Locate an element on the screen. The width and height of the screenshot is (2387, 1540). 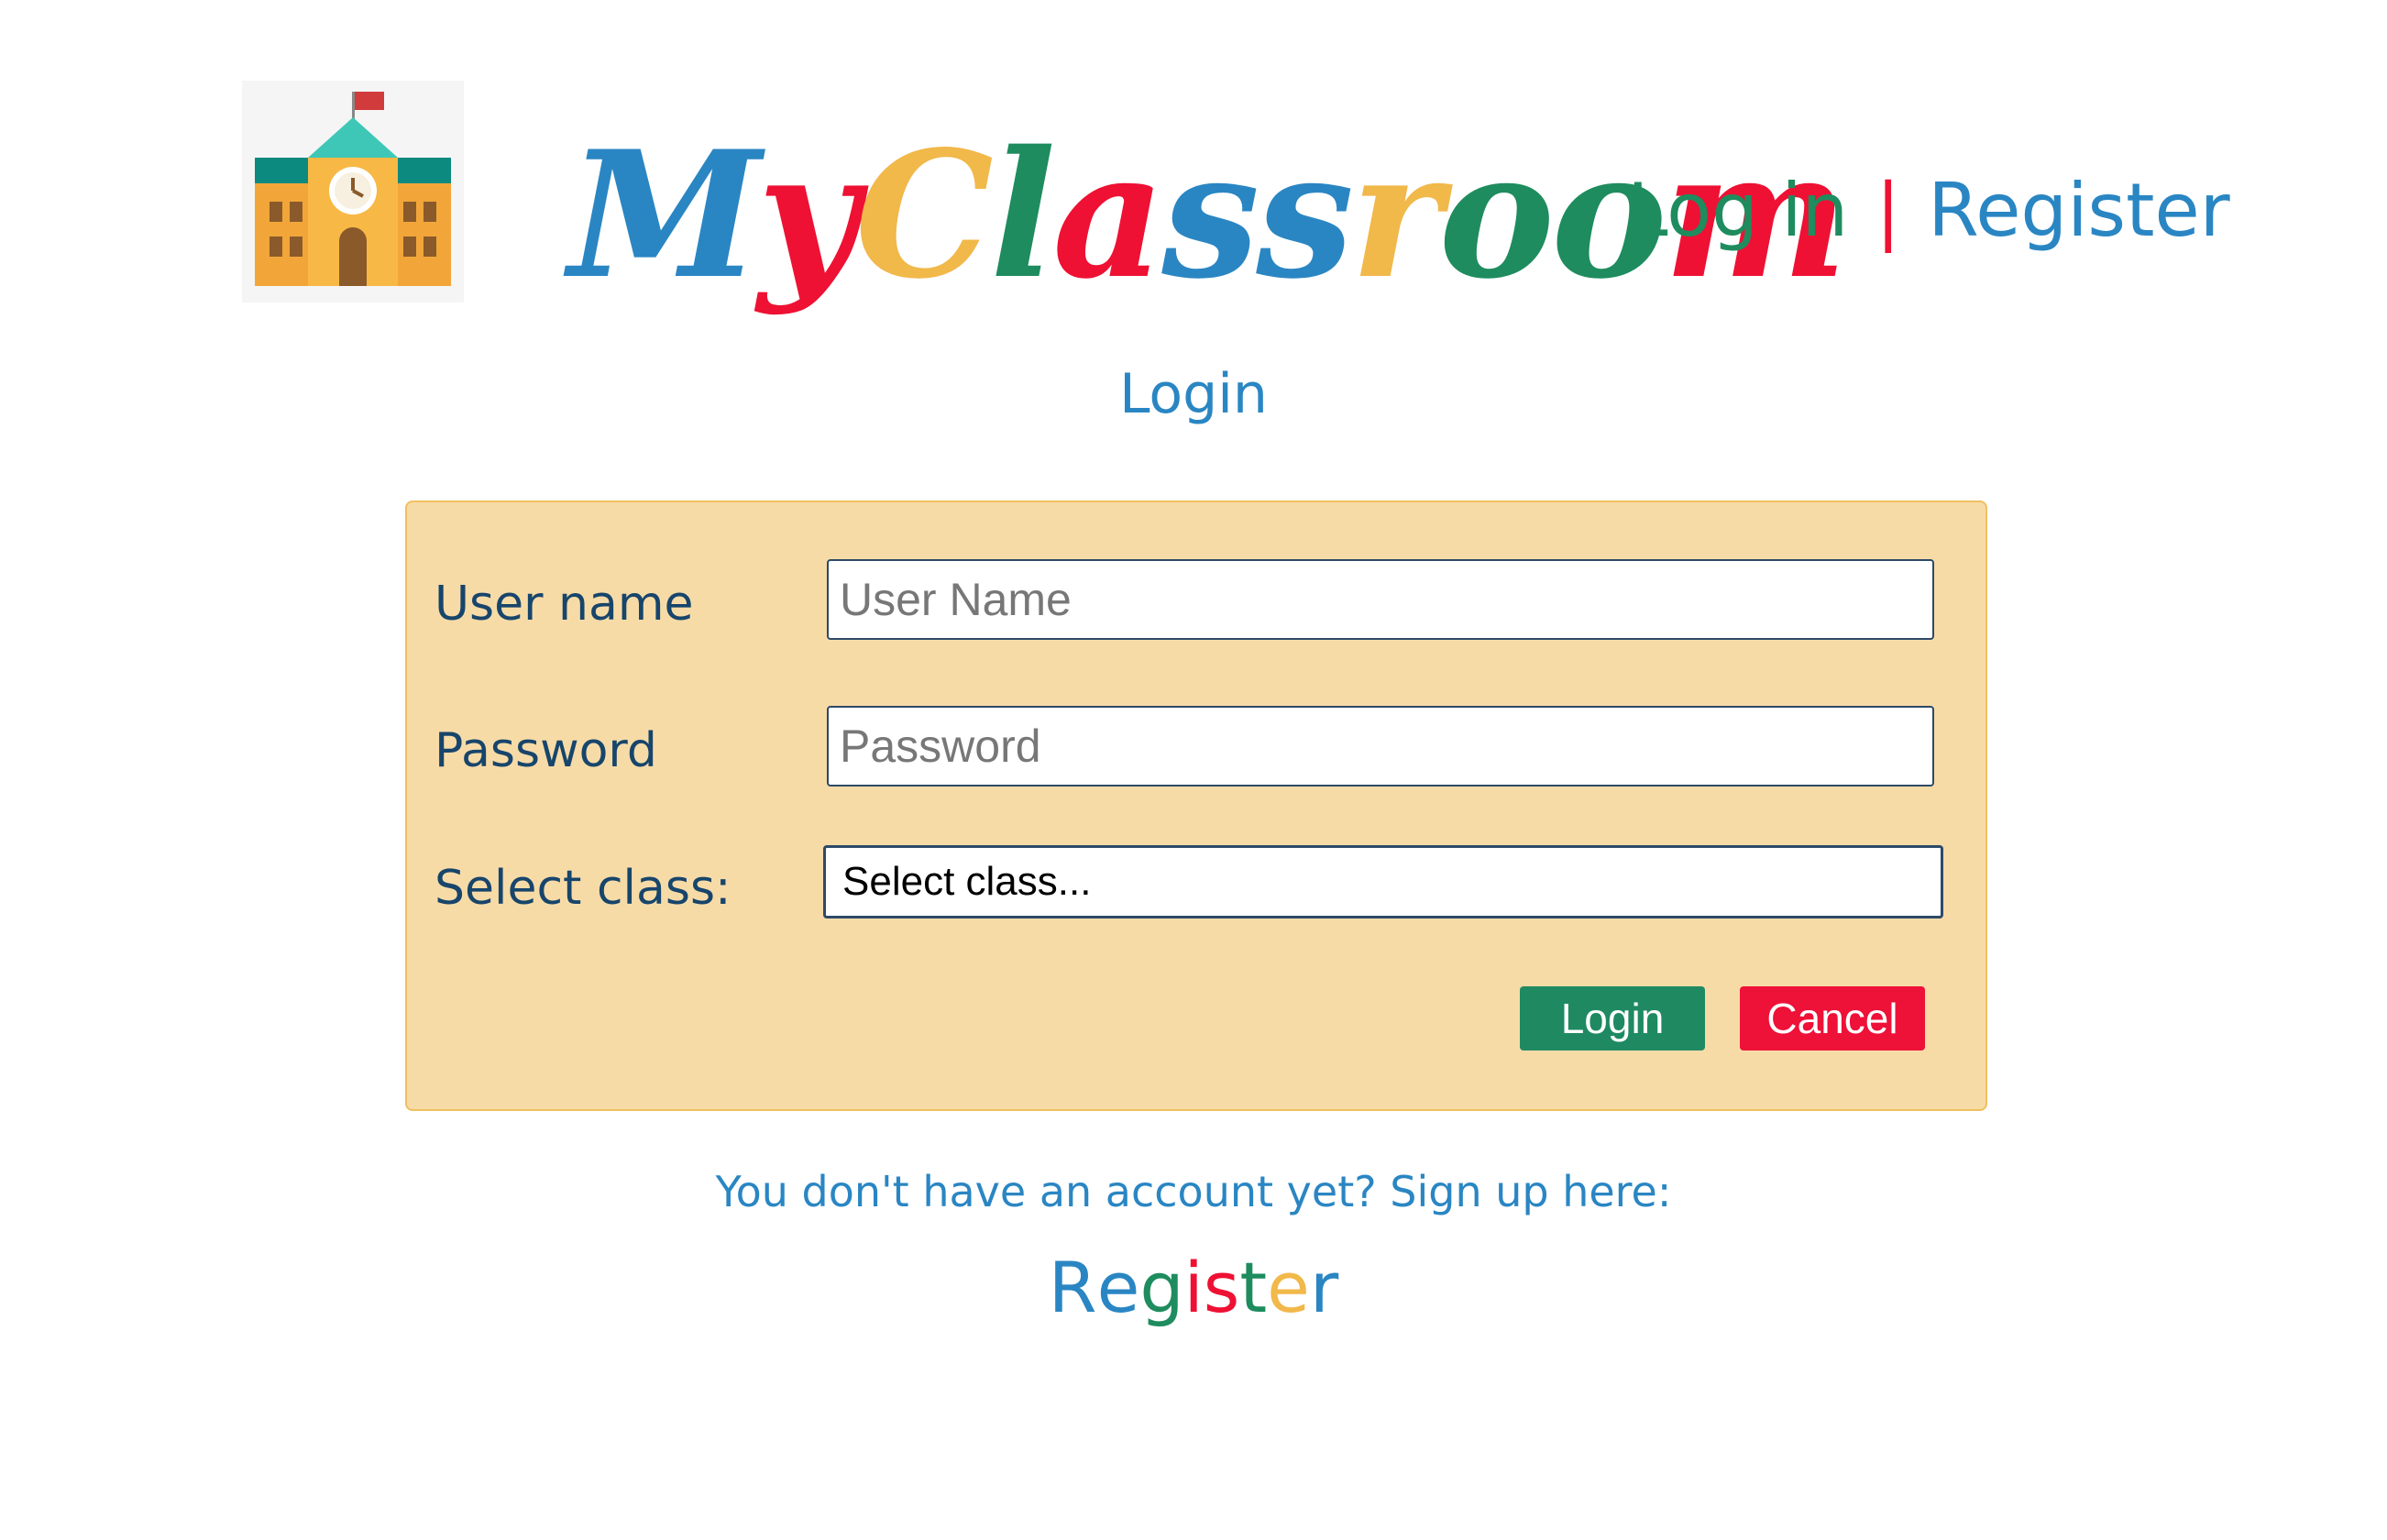
register-letter: s is located at coordinates (1221, 1287).